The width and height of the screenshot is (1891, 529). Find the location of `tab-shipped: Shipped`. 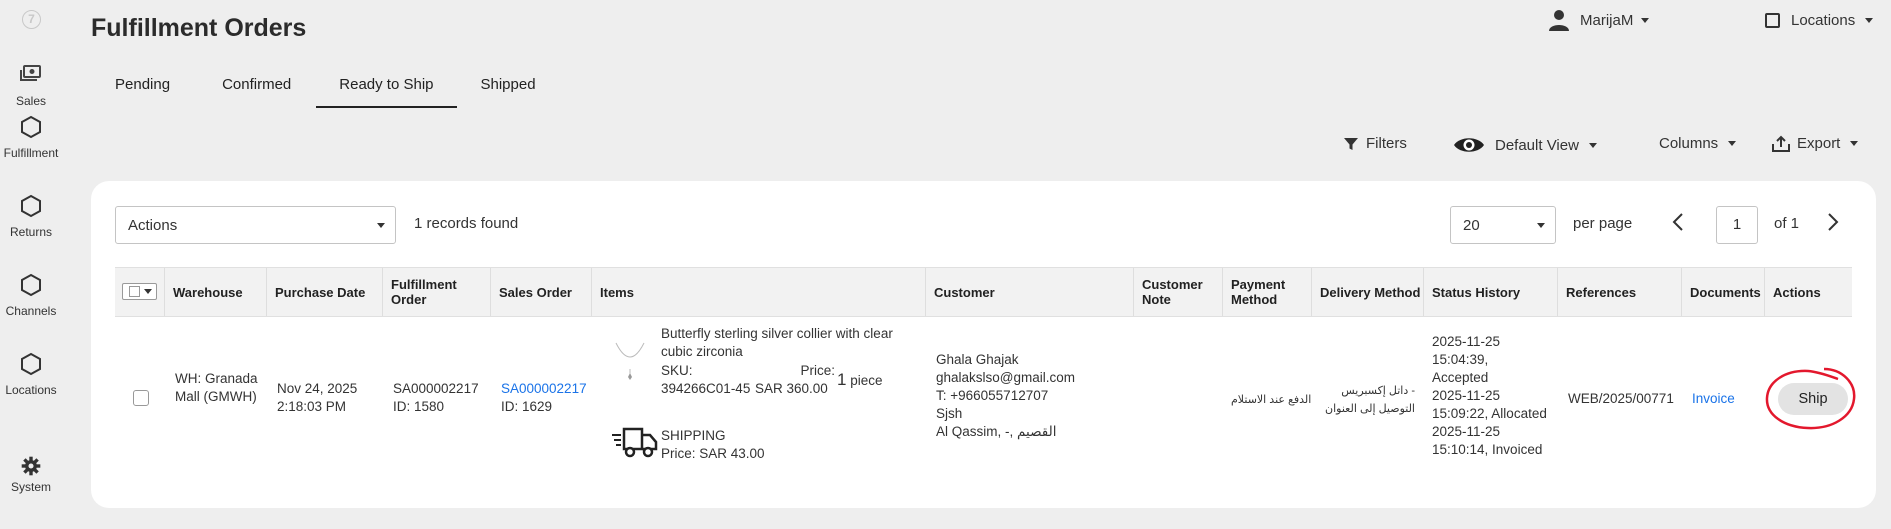

tab-shipped: Shipped is located at coordinates (508, 88).